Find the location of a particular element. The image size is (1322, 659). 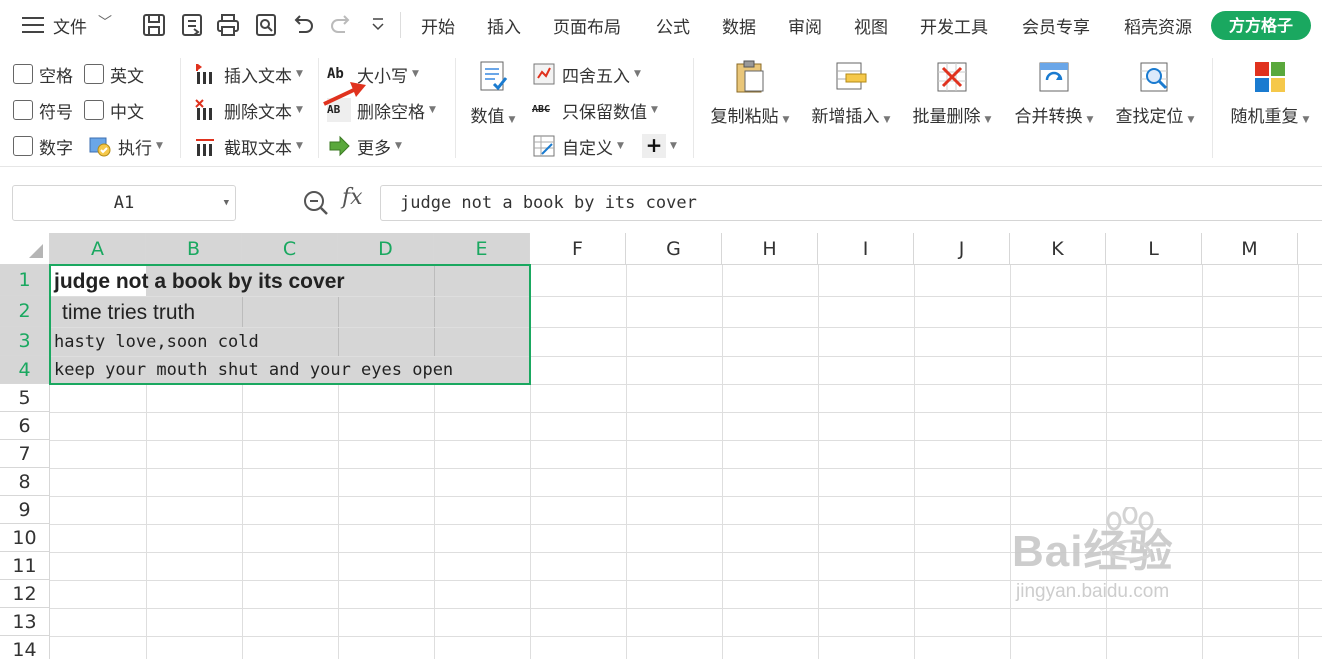

tab-developer: 开发工具 is located at coordinates (954, 25).